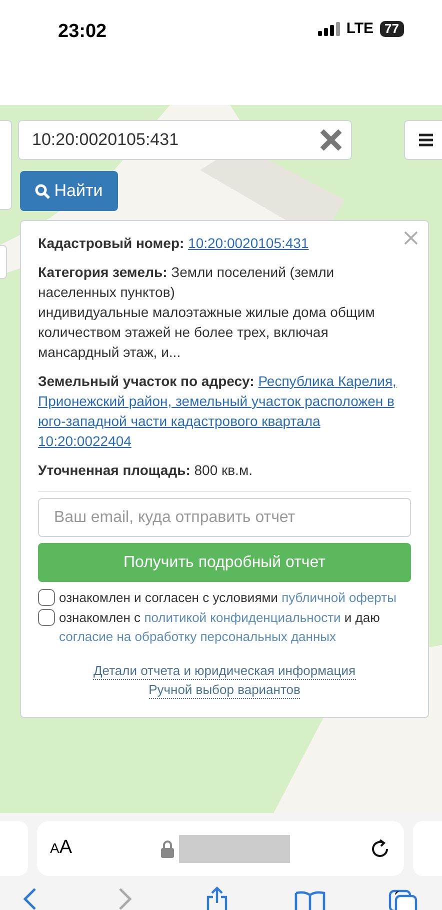  What do you see at coordinates (220, 627) in the screenshot?
I see `consent-text: ознакомлен с политикой конфиденциальности и даю согласие на обработку персональных данных` at bounding box center [220, 627].